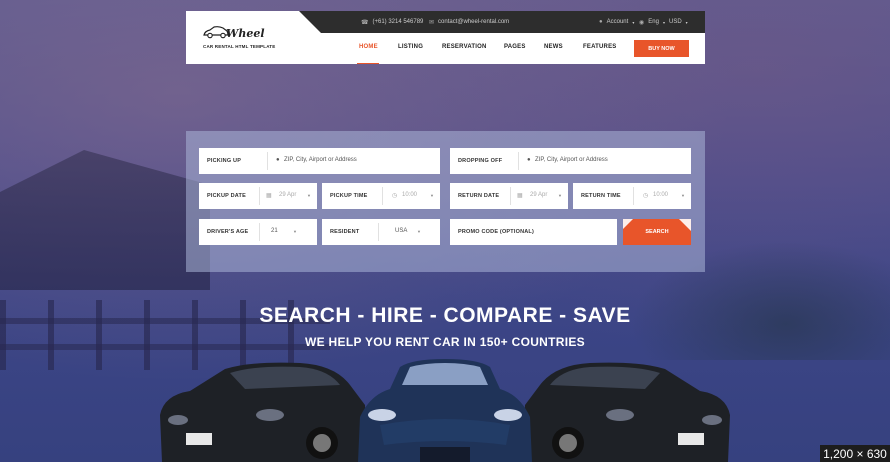 Image resolution: width=890 pixels, height=462 pixels. Describe the element at coordinates (345, 232) in the screenshot. I see `resident-label: RESIDENT` at that location.